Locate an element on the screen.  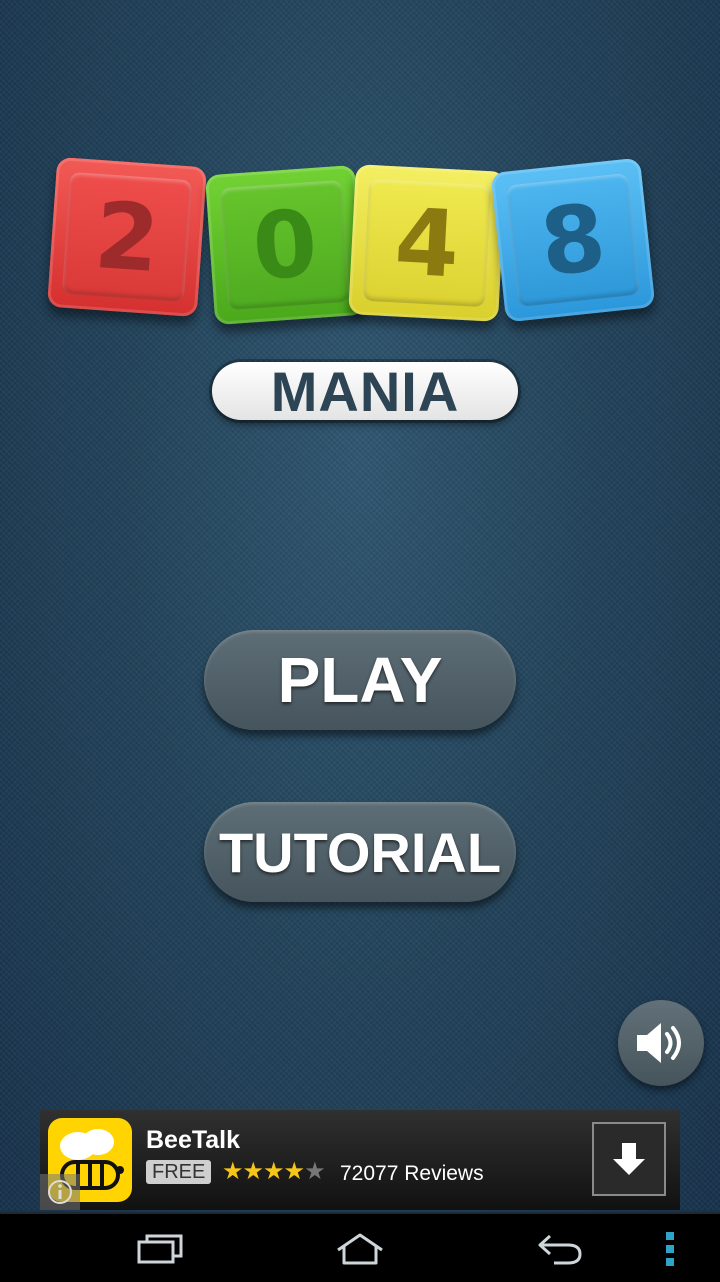
logo-tile-2: 2 is located at coordinates (127, 237).